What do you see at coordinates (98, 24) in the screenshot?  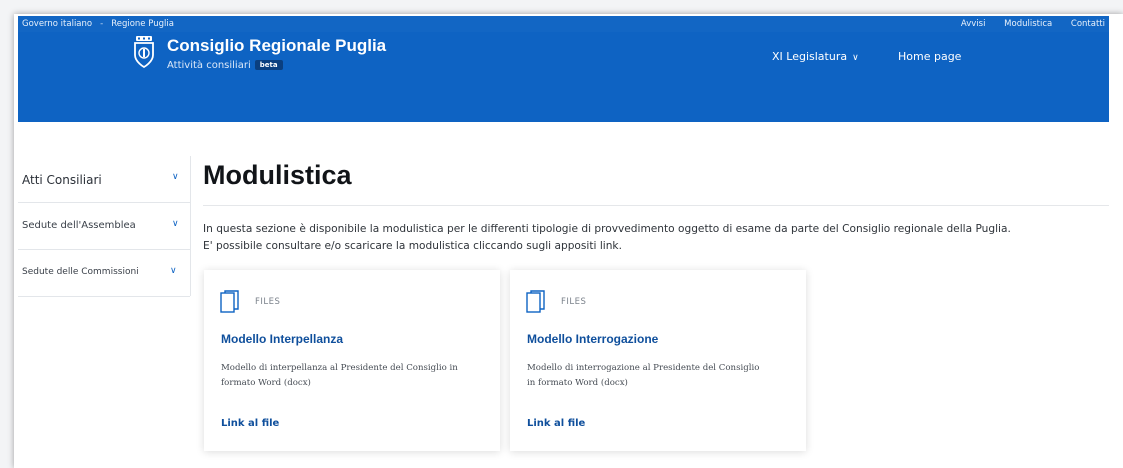 I see `top-bar-left: Governo italiano - Regione Puglia` at bounding box center [98, 24].